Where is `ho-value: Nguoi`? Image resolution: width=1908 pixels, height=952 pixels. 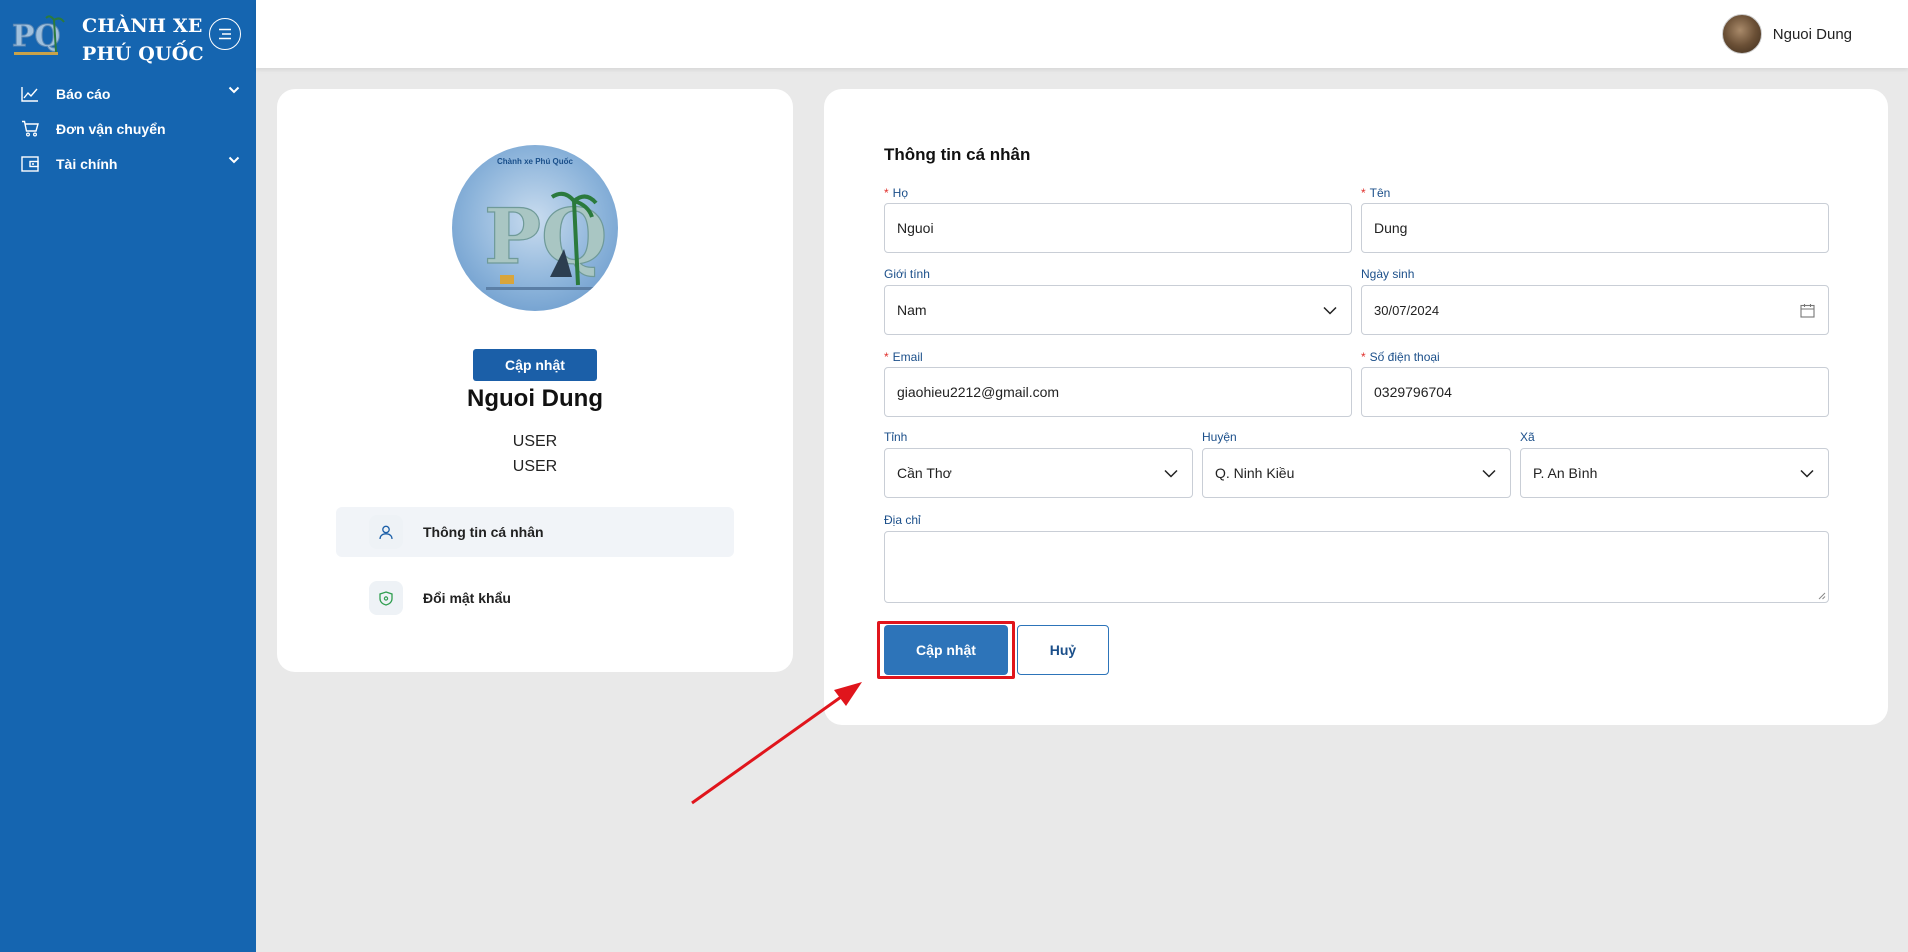
ho-value: Nguoi is located at coordinates (915, 228).